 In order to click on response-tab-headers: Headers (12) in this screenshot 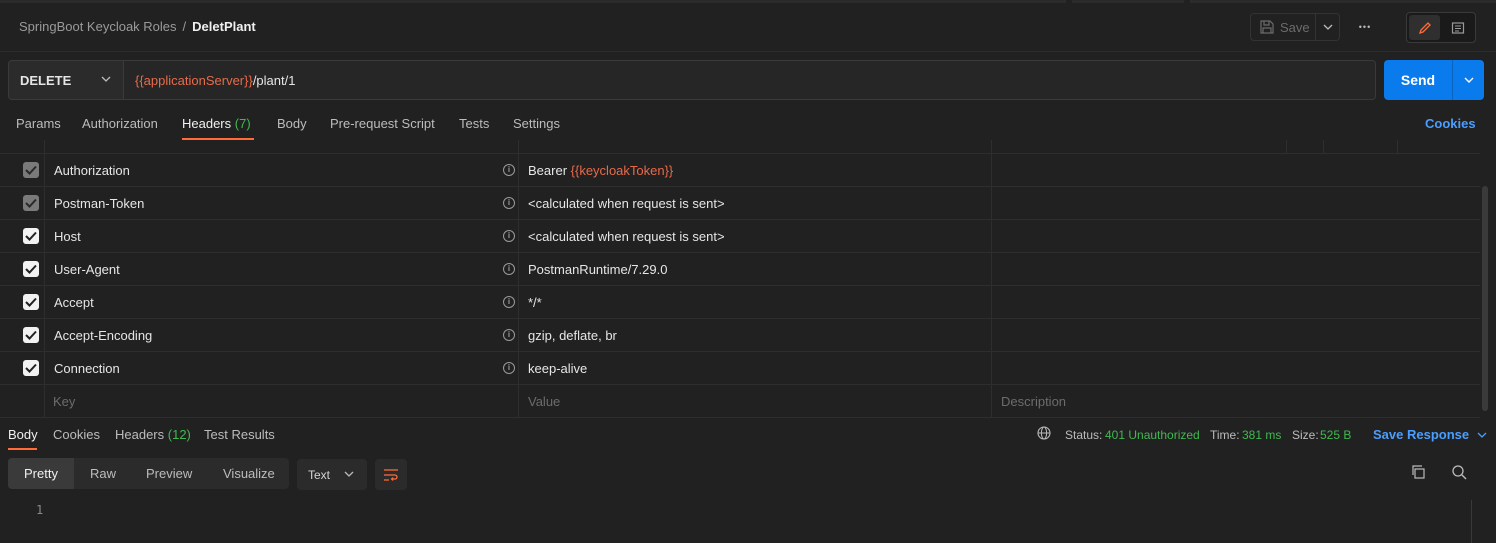, I will do `click(153, 434)`.